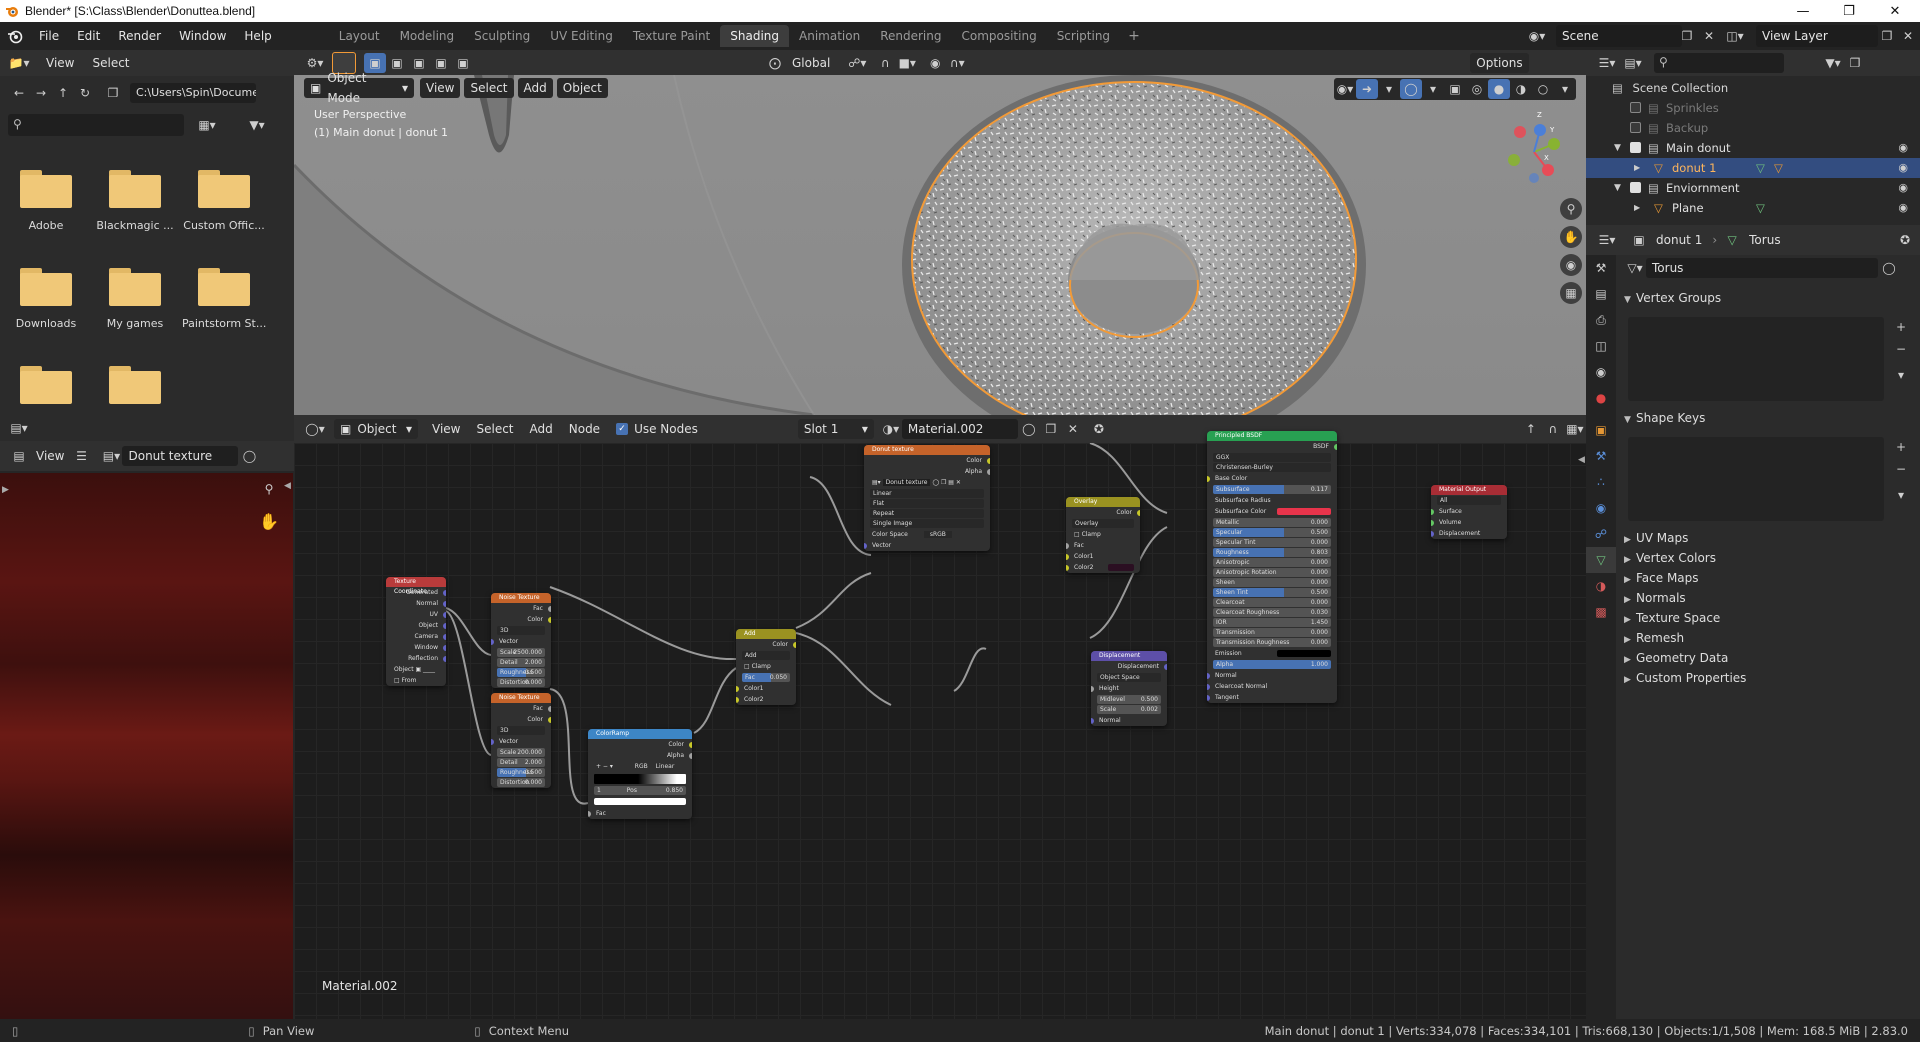  I want to click on node-input-socket: Fac, so click(640, 813).